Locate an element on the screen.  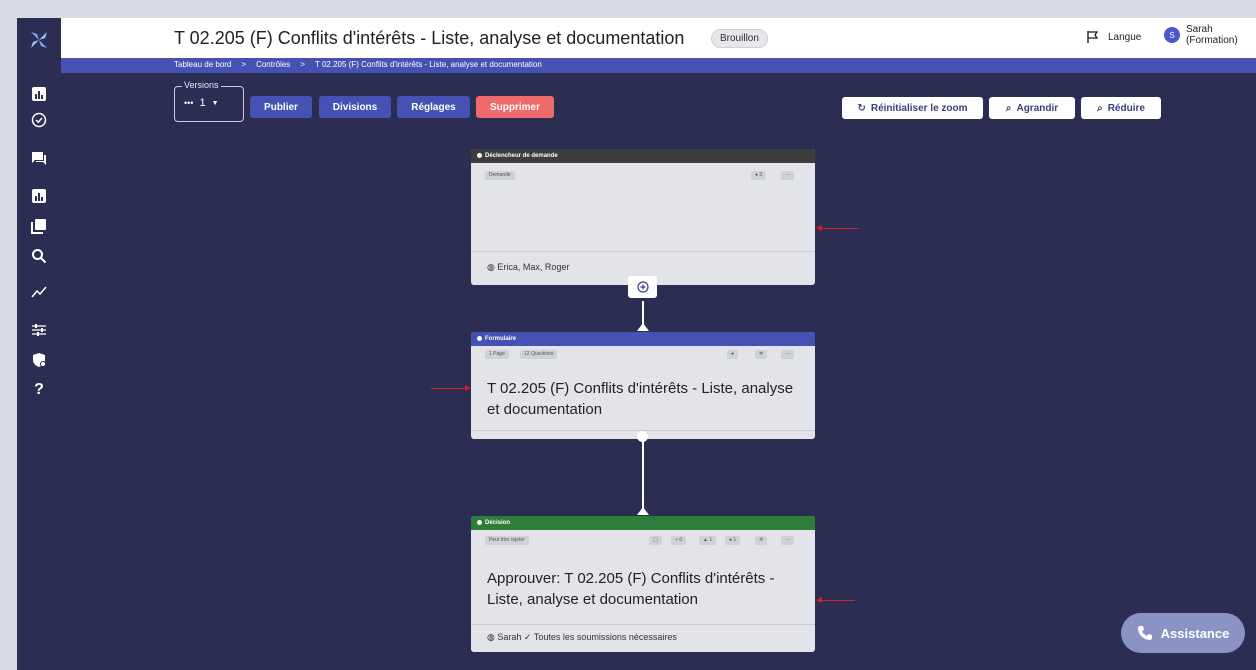
check-icon: ✓ is located at coordinates (527, 637).